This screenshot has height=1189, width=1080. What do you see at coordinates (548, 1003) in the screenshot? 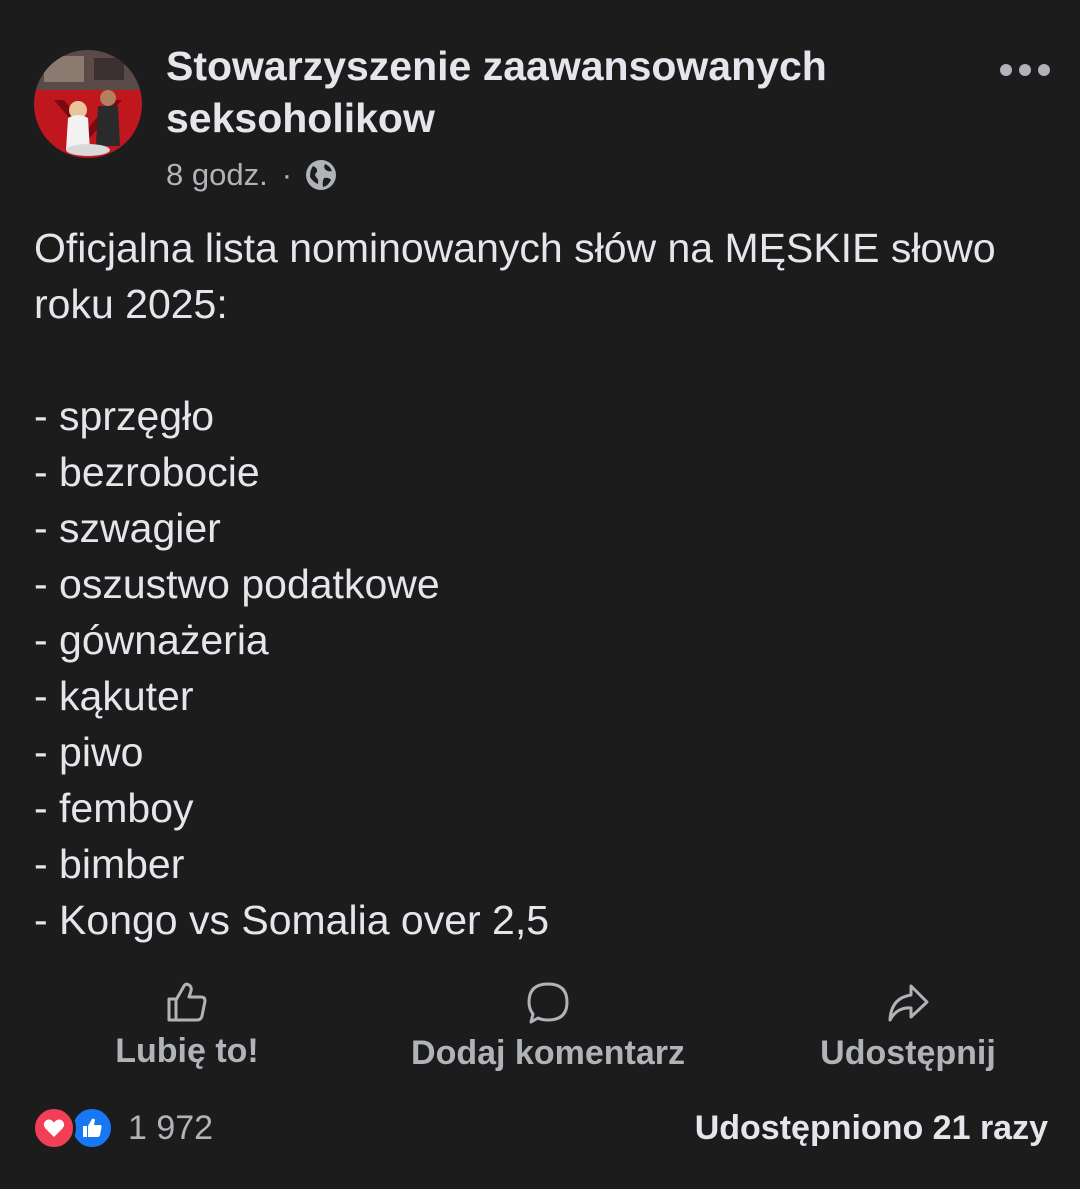
I see `comment-bubble-icon` at bounding box center [548, 1003].